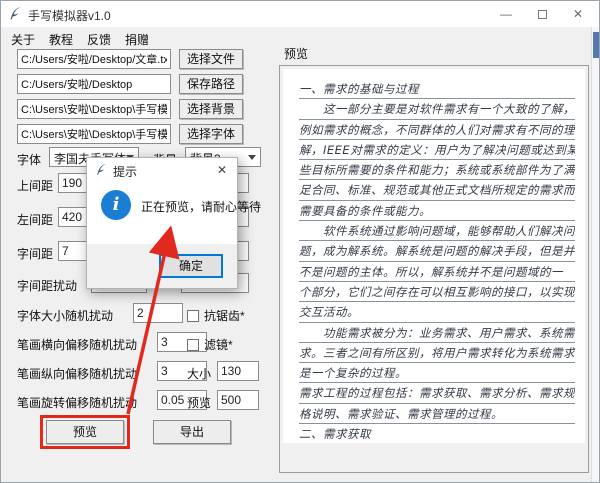 The image size is (600, 483). I want to click on size-input: 130, so click(238, 371).